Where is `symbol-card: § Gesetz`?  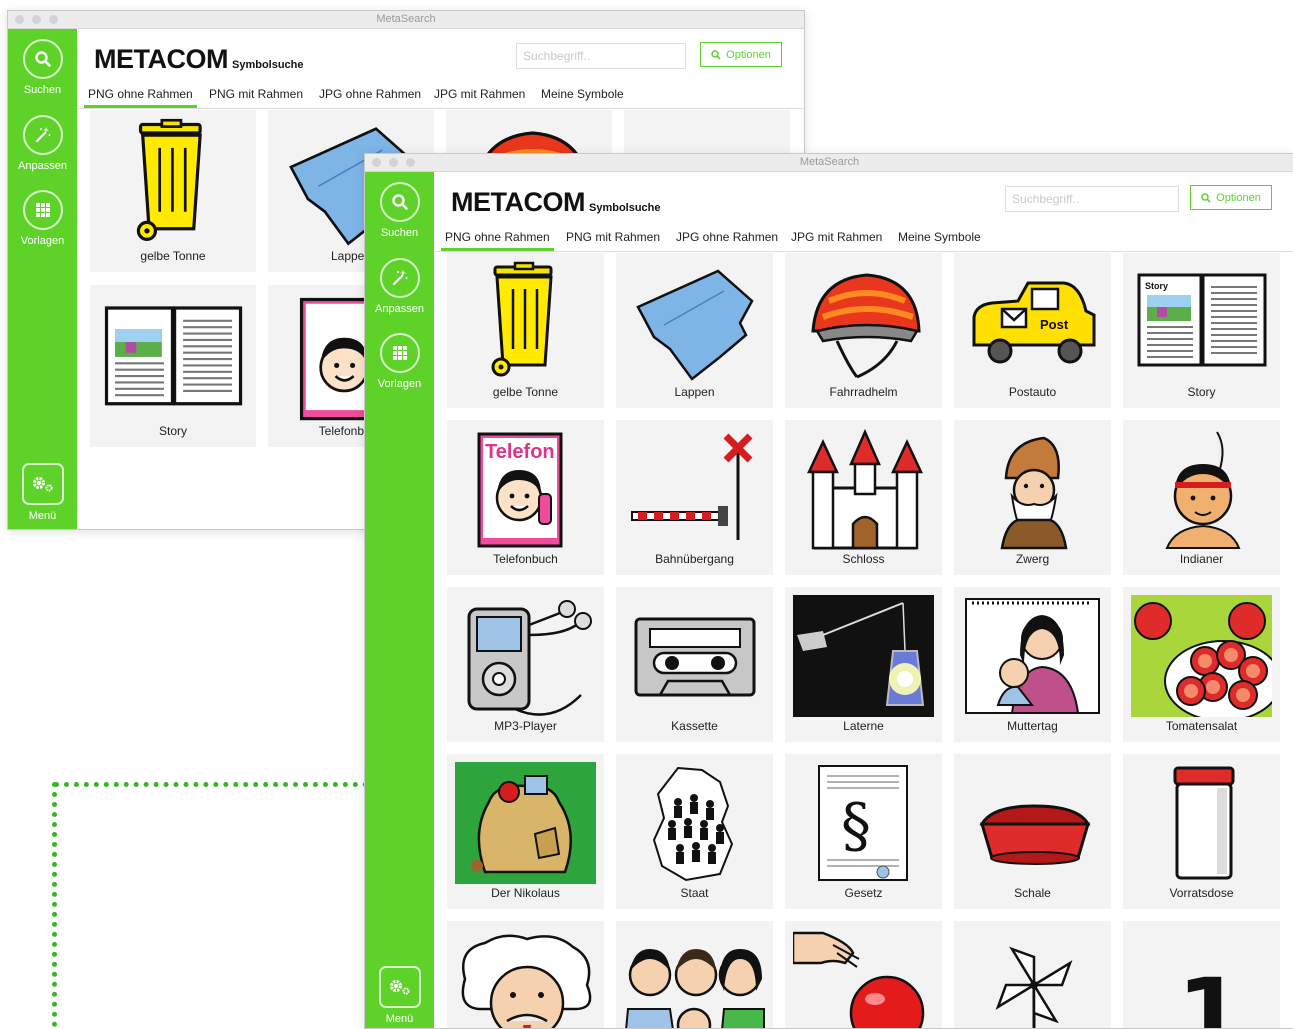
symbol-card: § Gesetz is located at coordinates (863, 831).